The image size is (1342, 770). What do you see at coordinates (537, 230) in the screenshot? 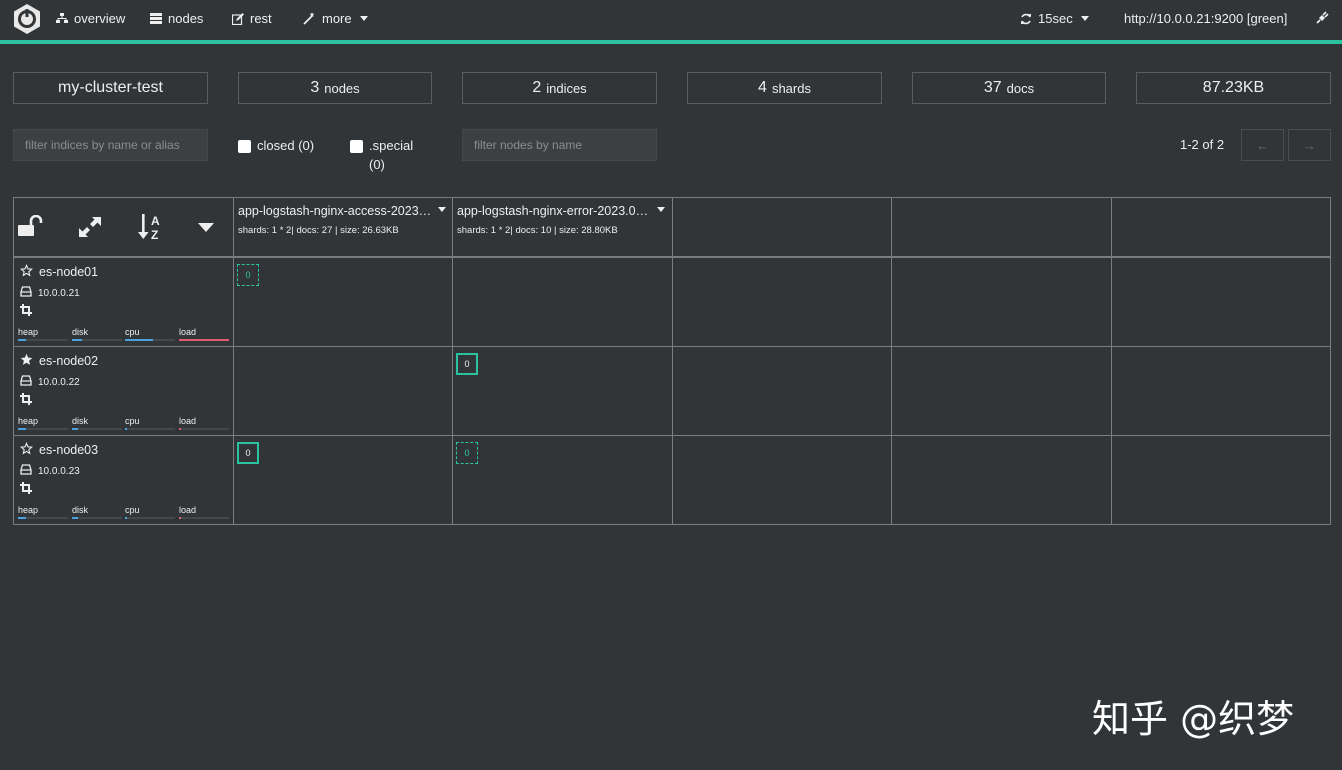
I see `index-meta: shards: 1 * 2| docs: 10 | size: 28.80KB` at bounding box center [537, 230].